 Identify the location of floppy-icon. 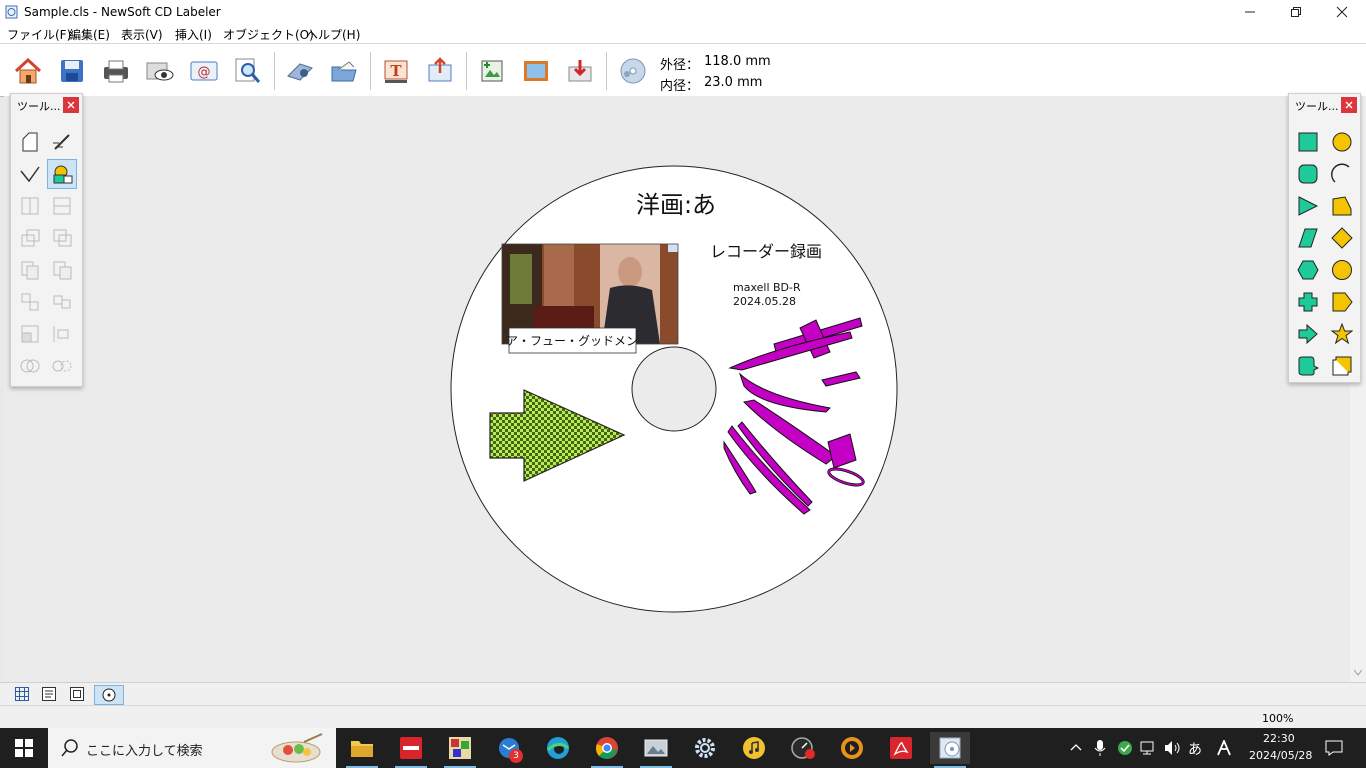
(72, 71).